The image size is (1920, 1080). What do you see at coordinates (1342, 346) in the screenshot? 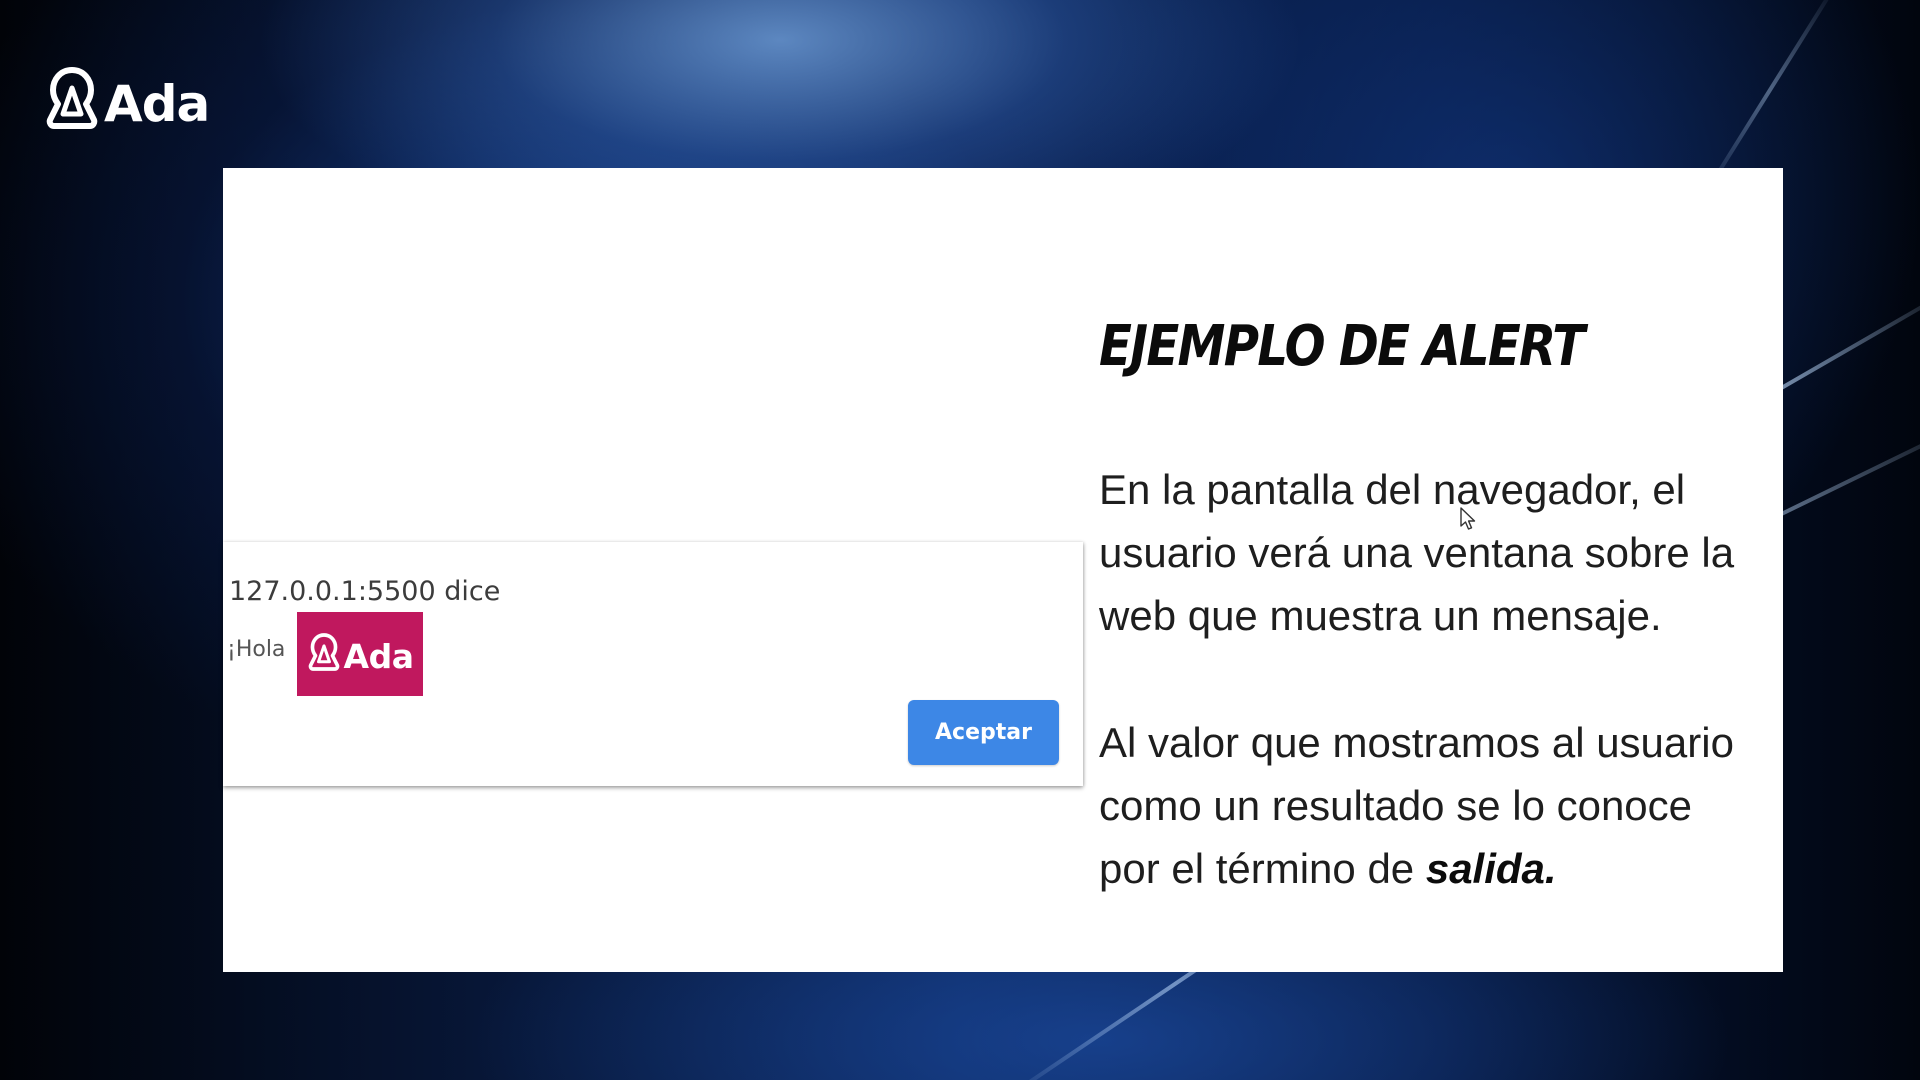
I see `slide-title: EJEMPLO DE ALERT` at bounding box center [1342, 346].